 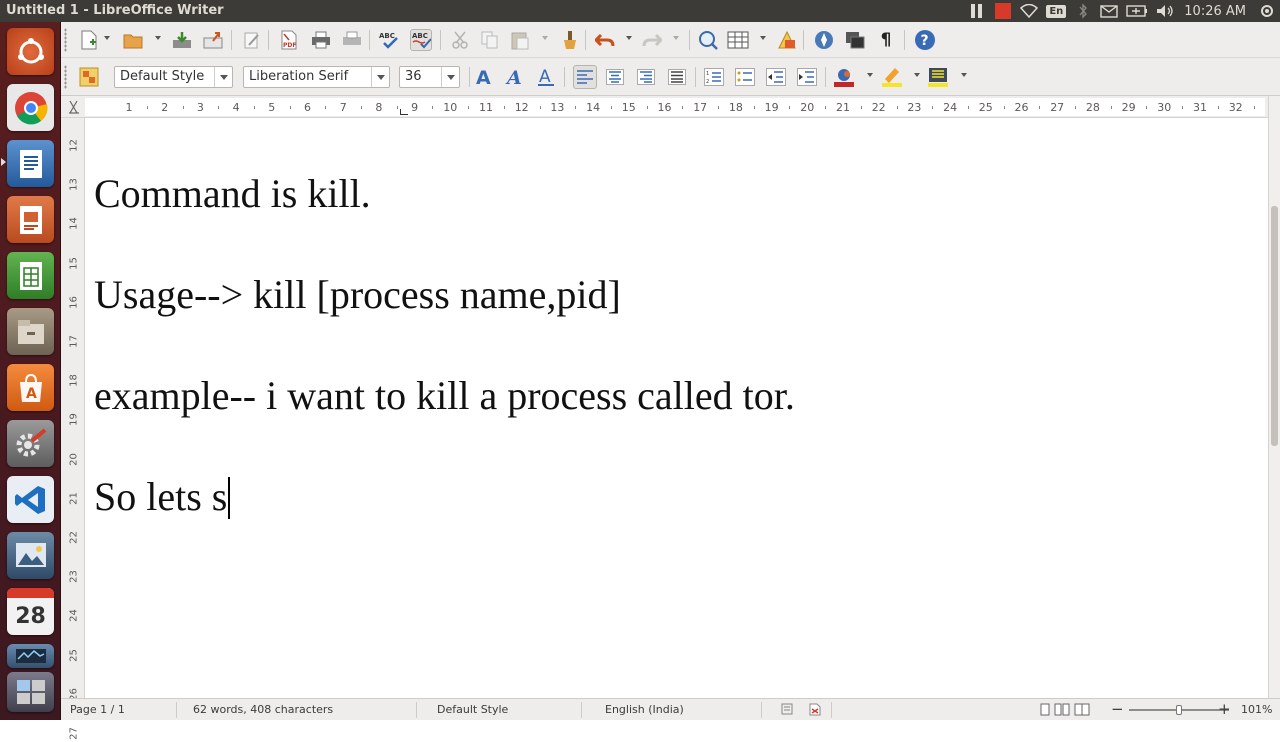 What do you see at coordinates (1082, 711) in the screenshot?
I see `book-view-icon` at bounding box center [1082, 711].